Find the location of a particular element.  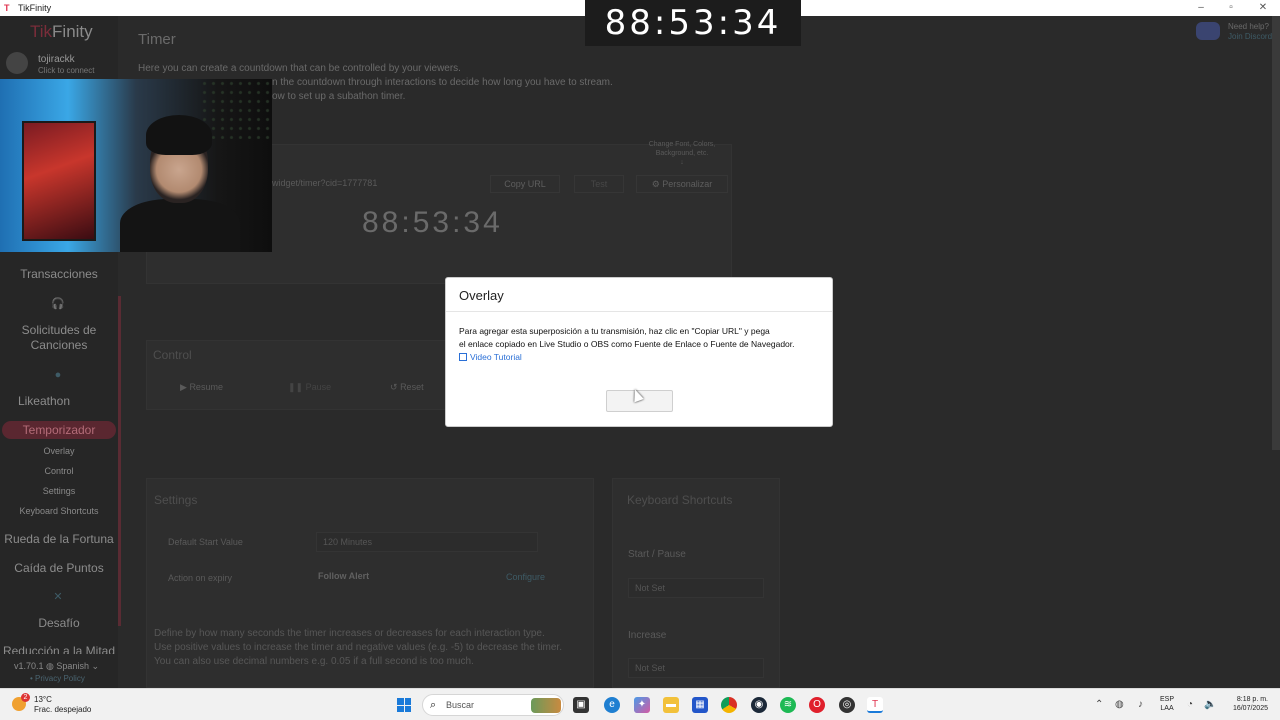

external-link-icon is located at coordinates (463, 357).